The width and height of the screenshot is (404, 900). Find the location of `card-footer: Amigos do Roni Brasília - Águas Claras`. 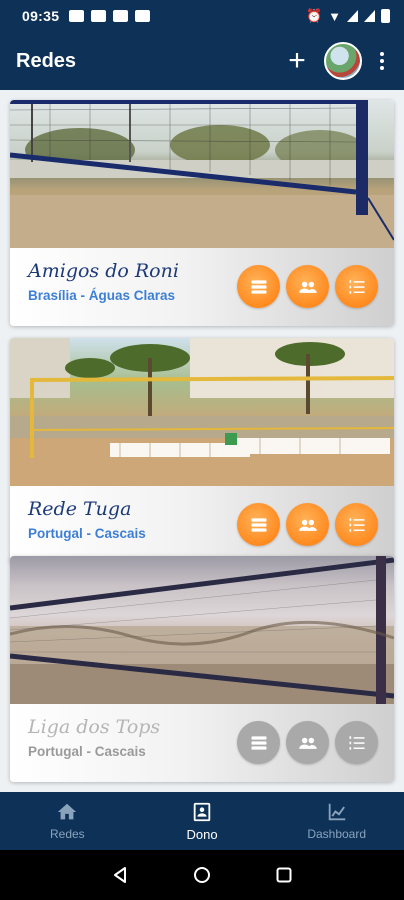

card-footer: Amigos do Roni Brasília - Águas Claras is located at coordinates (202, 287).